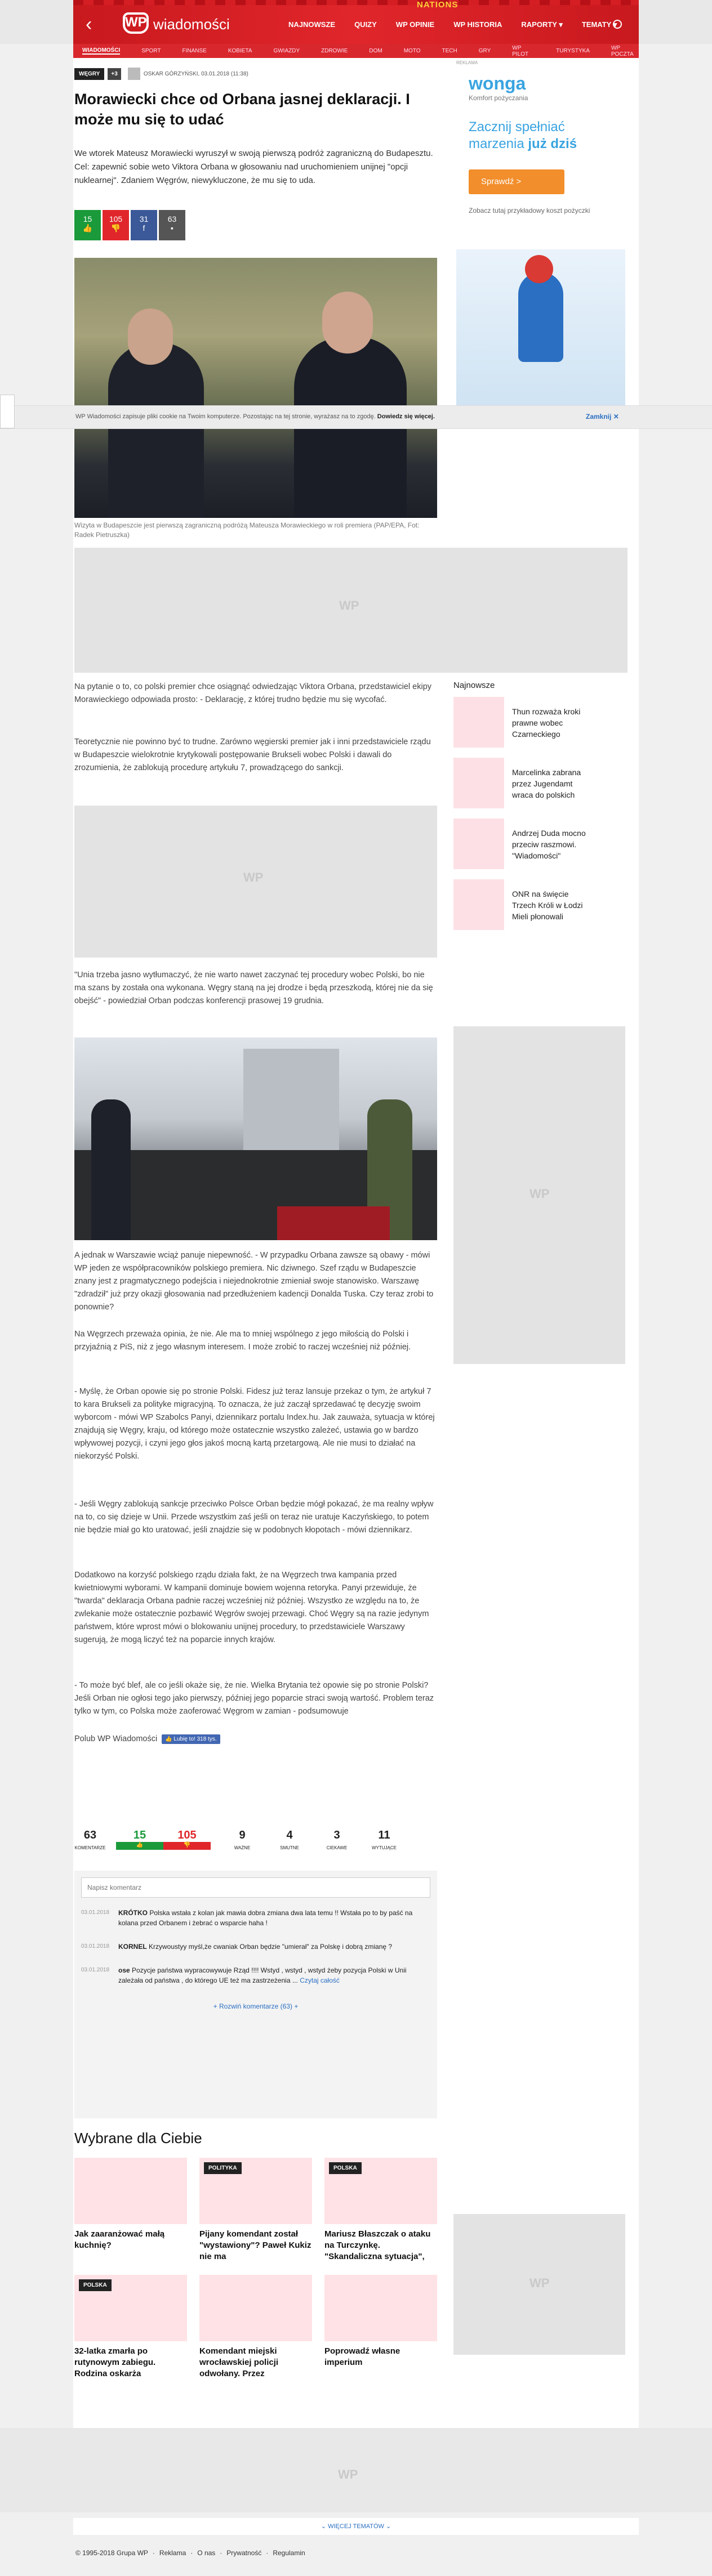 The width and height of the screenshot is (712, 2576). What do you see at coordinates (291, 1099) in the screenshot?
I see `photo-building` at bounding box center [291, 1099].